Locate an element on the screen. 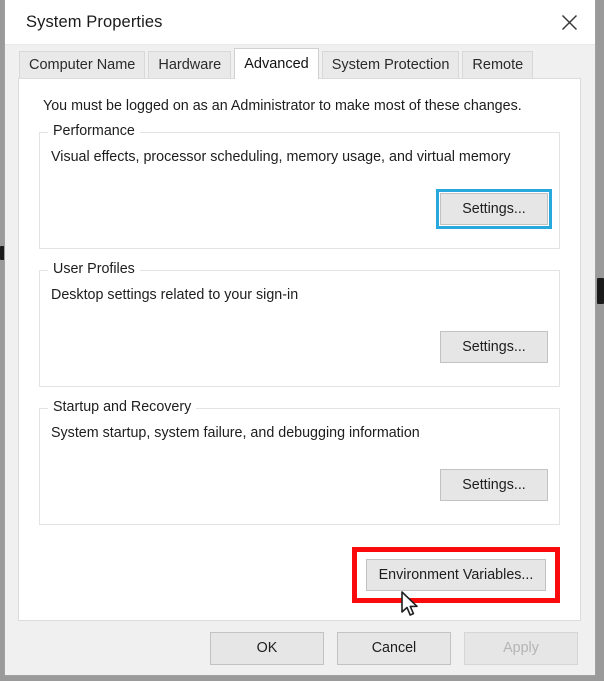 The height and width of the screenshot is (681, 604). tab-system-protection: System Protection is located at coordinates (390, 64).